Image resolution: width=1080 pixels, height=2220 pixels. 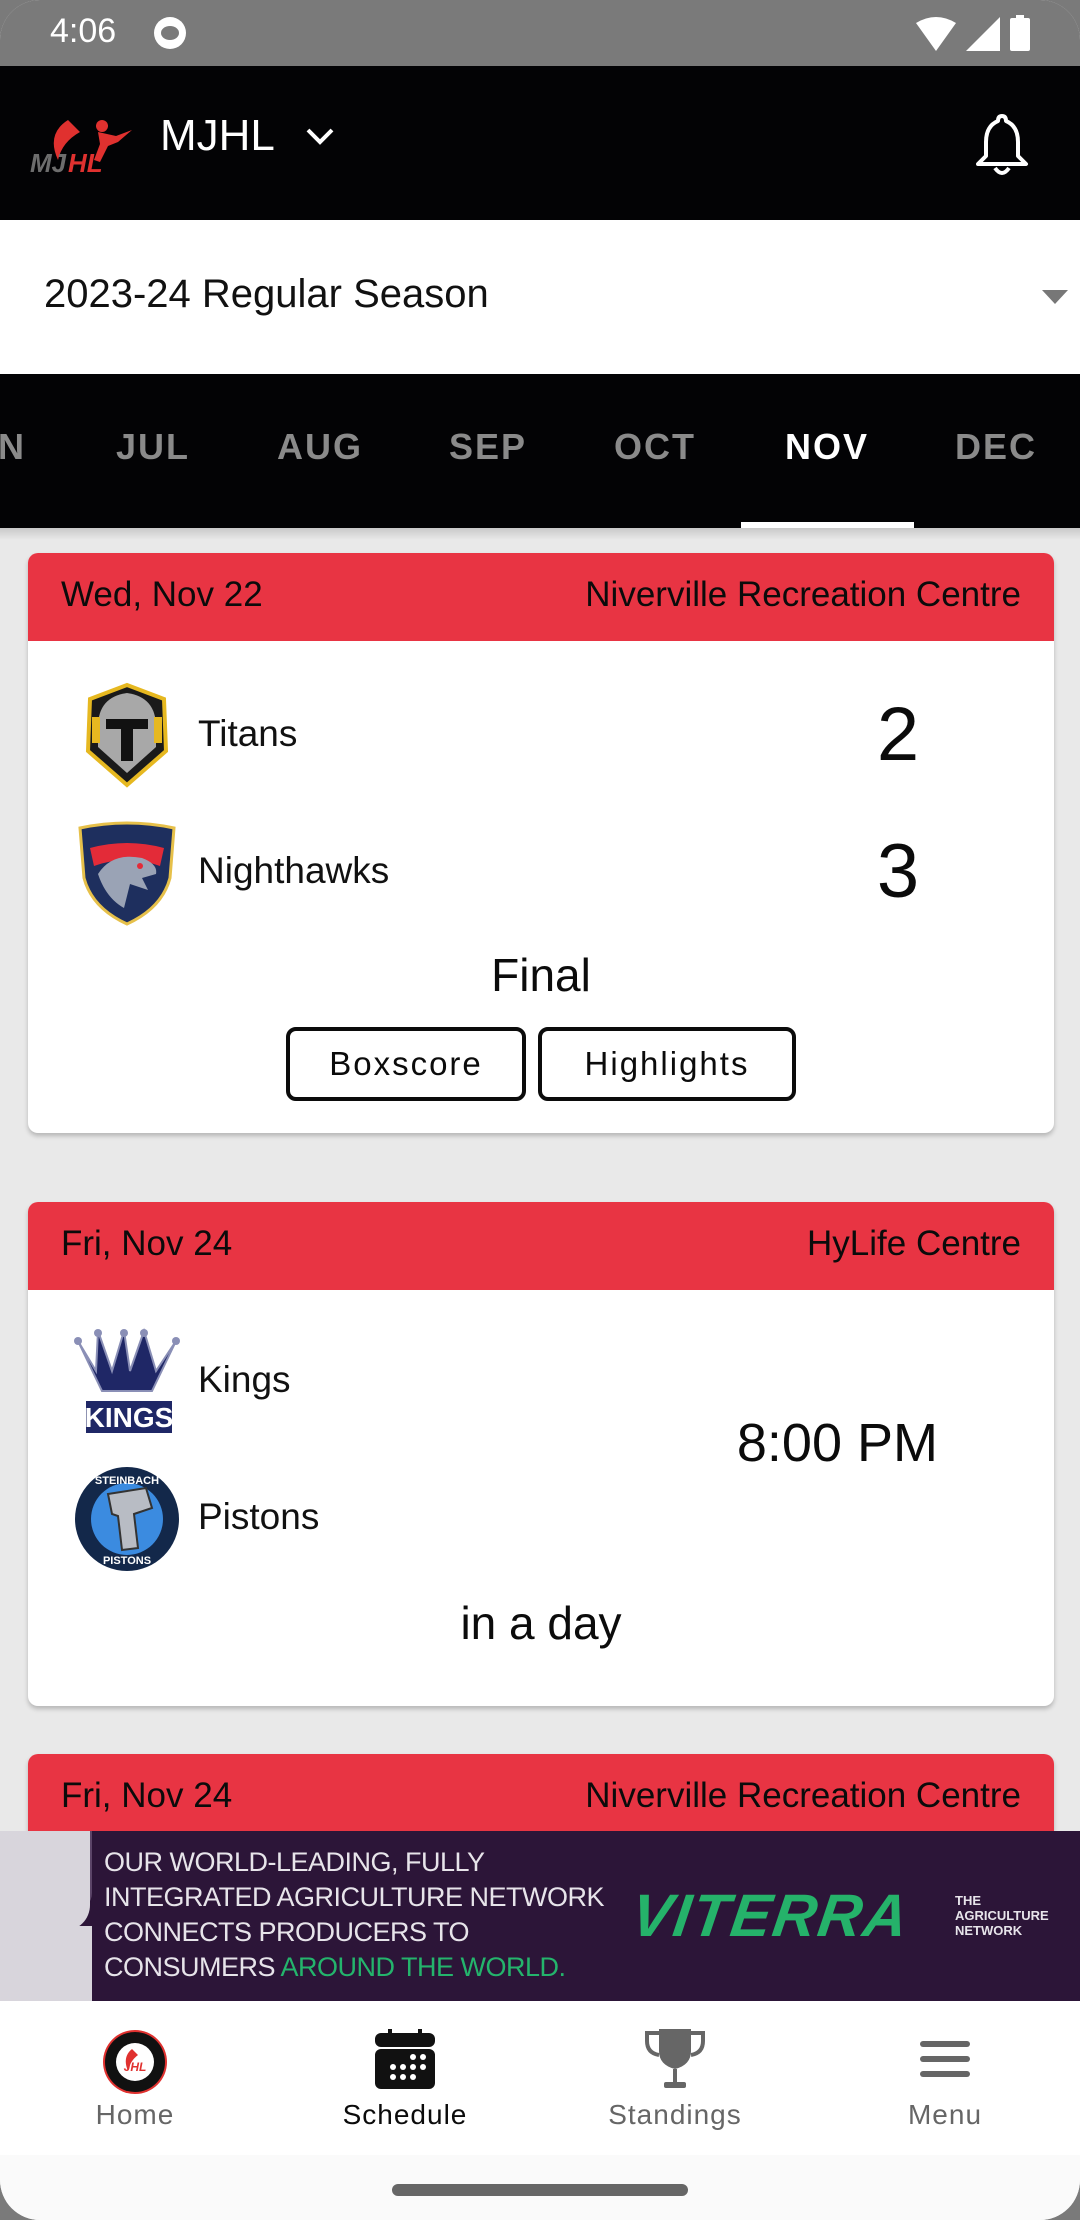 I want to click on ad-tagline-line: AGRICULTURE, so click(x=1002, y=1915).